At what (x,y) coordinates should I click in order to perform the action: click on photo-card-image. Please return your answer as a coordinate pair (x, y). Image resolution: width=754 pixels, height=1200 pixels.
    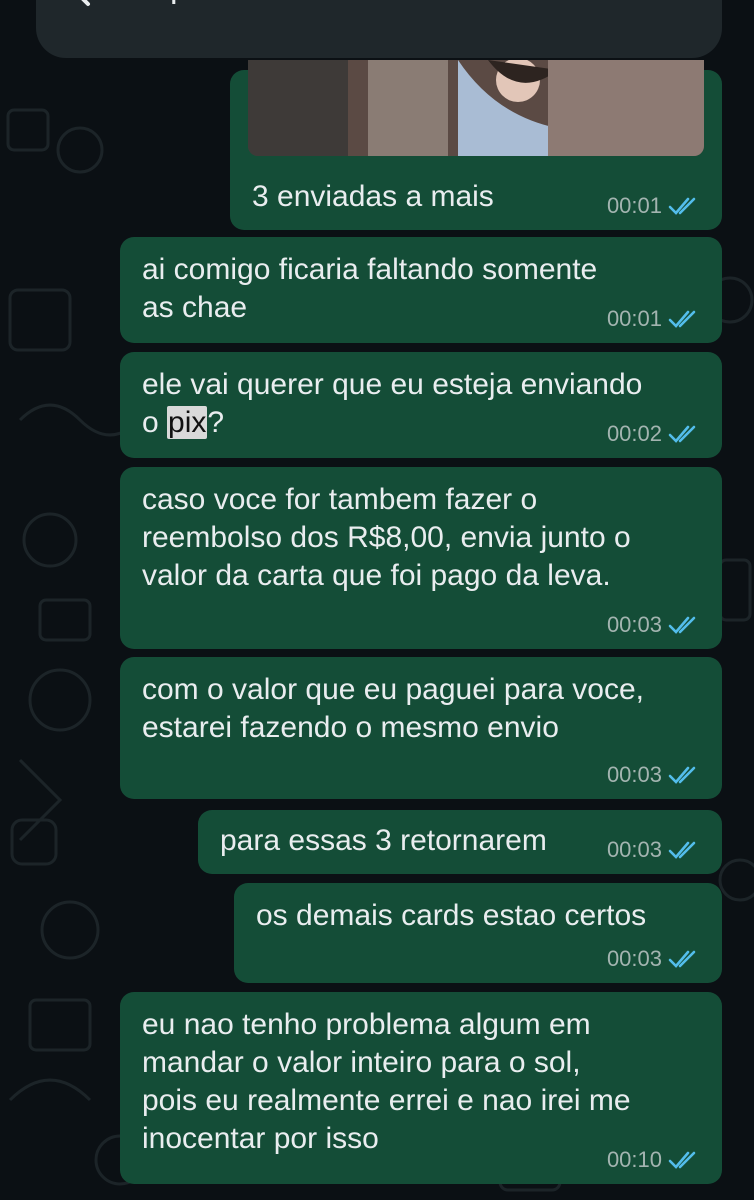
    Looking at the image, I should click on (476, 108).